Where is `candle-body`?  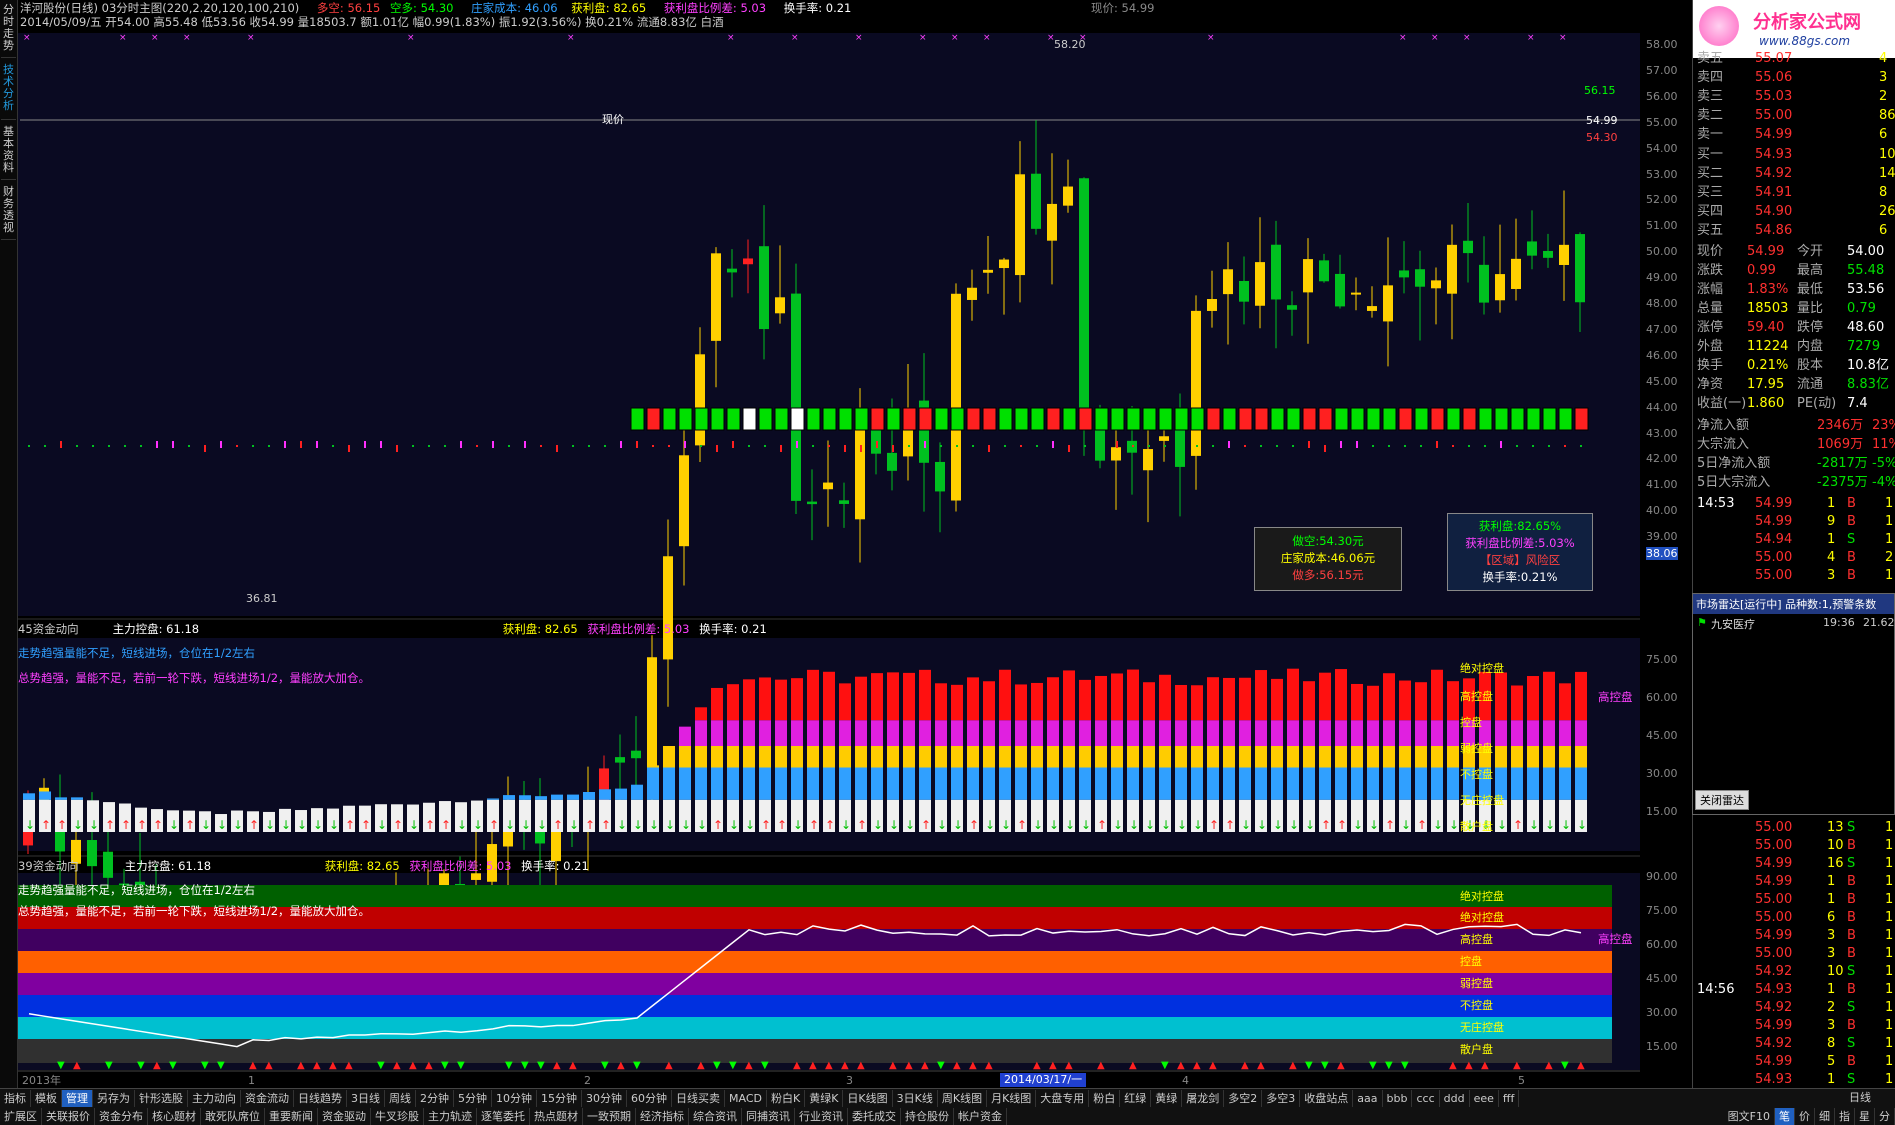
candle-body is located at coordinates (1212, 305).